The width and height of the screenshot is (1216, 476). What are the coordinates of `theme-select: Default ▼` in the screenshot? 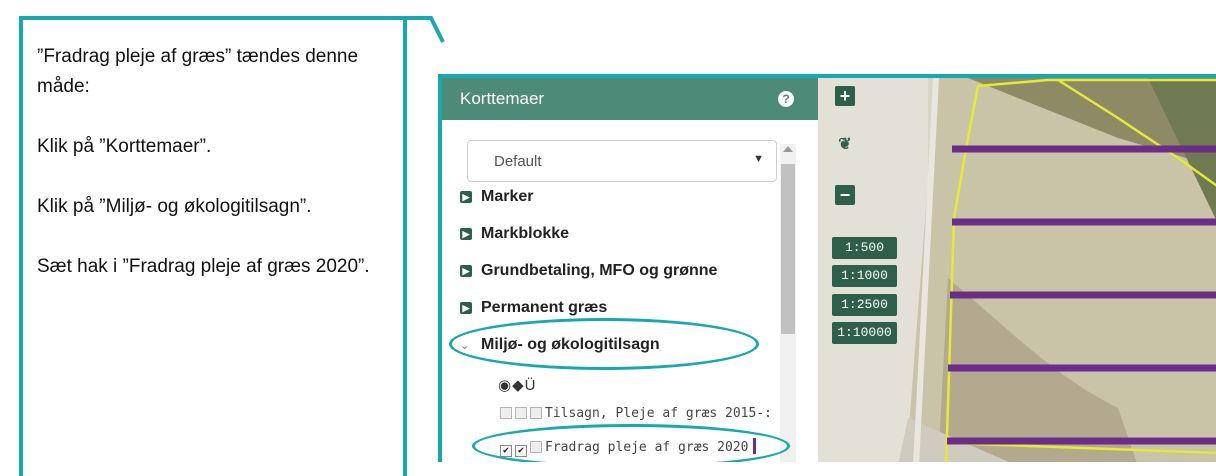 It's located at (622, 161).